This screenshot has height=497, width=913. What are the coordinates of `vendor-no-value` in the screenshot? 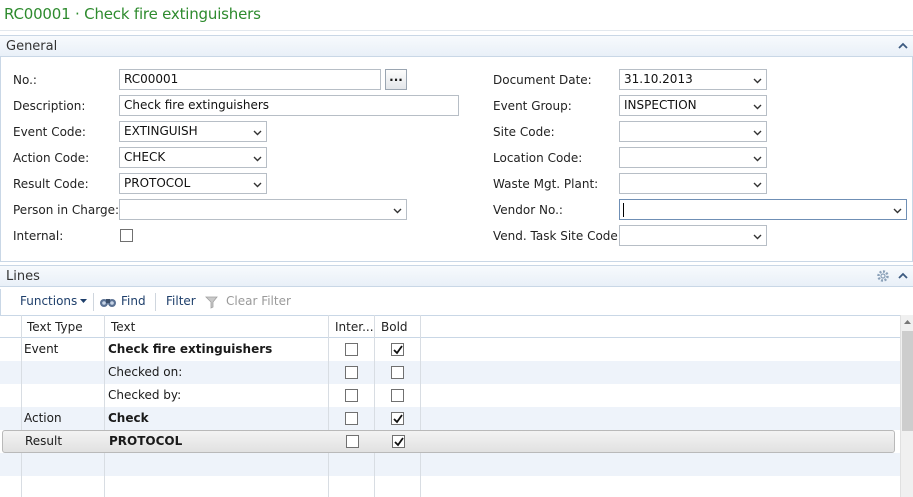 It's located at (623, 210).